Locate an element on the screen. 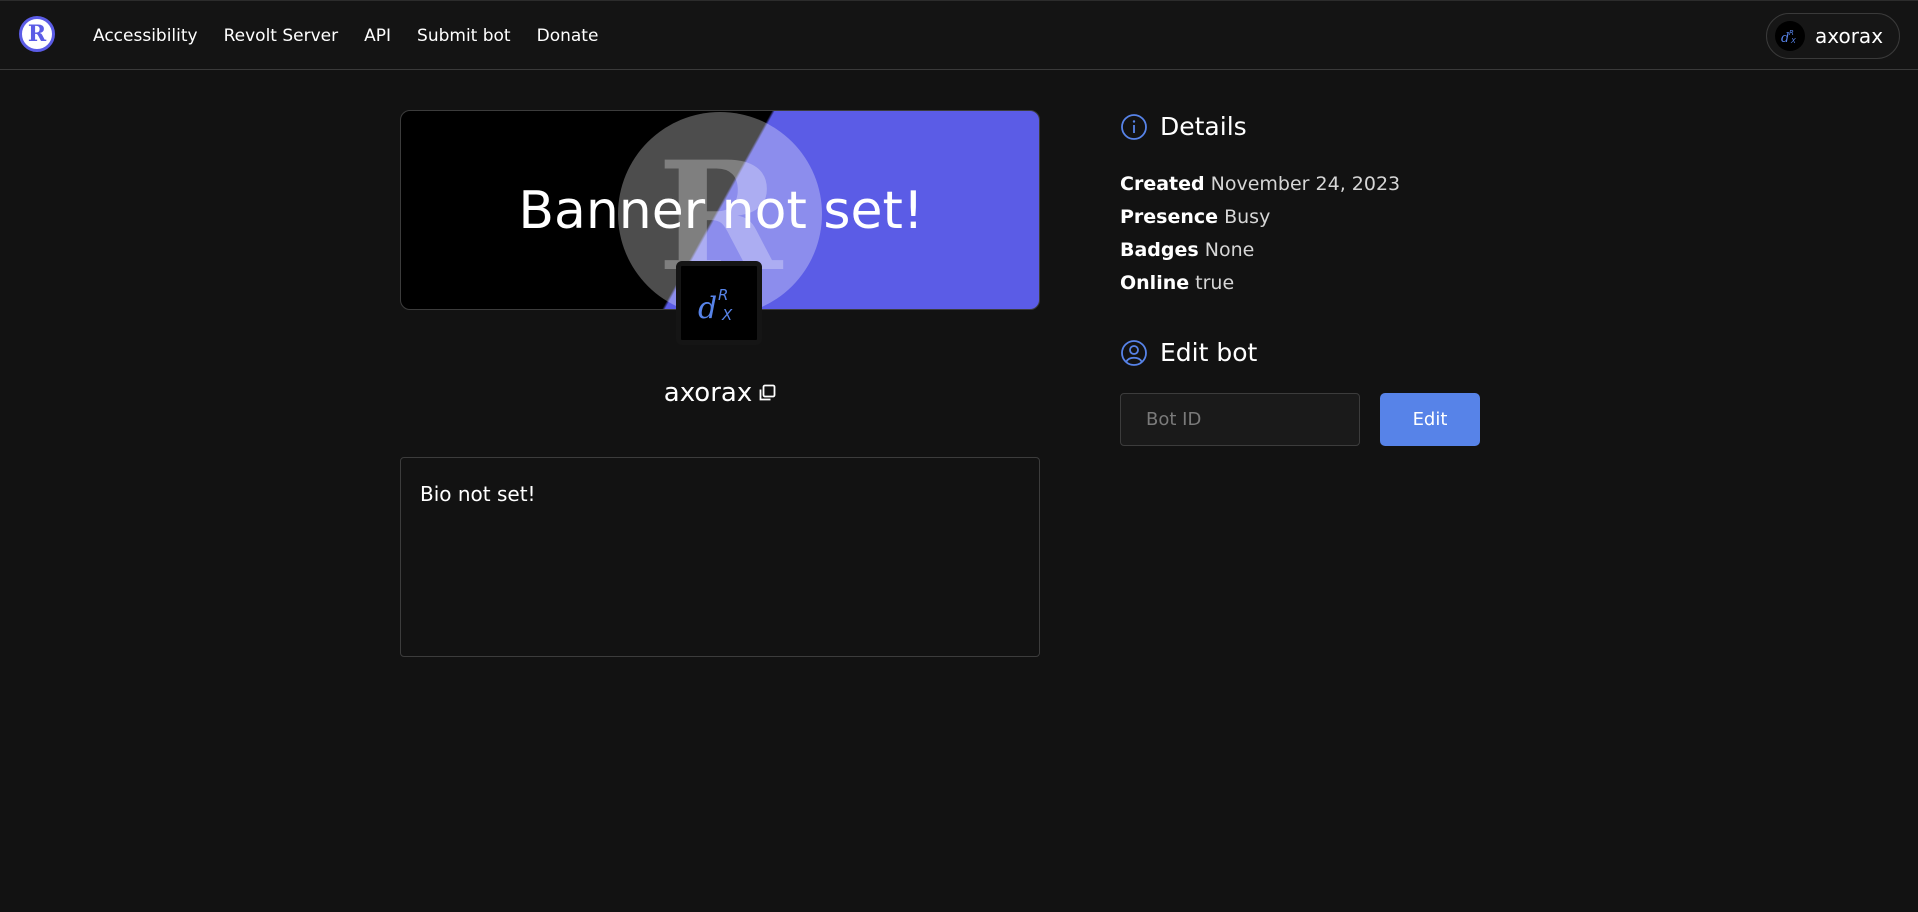 Image resolution: width=1918 pixels, height=912 pixels. detail-key: Badges is located at coordinates (1159, 250).